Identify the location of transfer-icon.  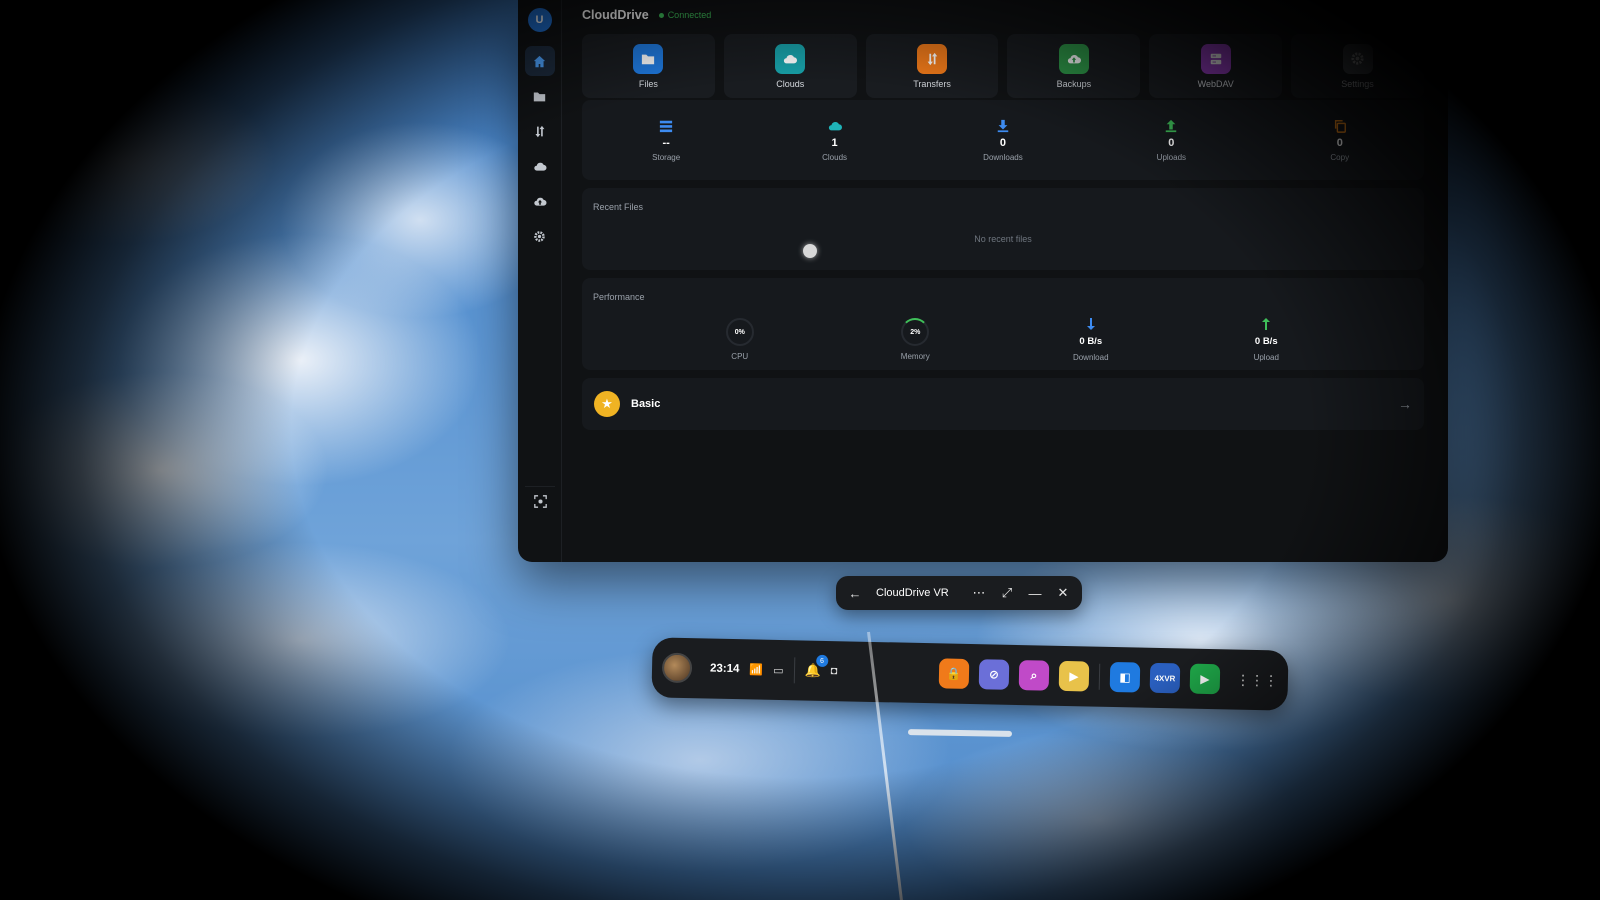
(540, 131).